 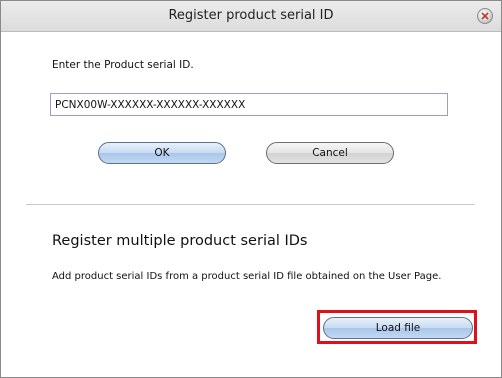 I want to click on ok-button: OK, so click(x=162, y=153).